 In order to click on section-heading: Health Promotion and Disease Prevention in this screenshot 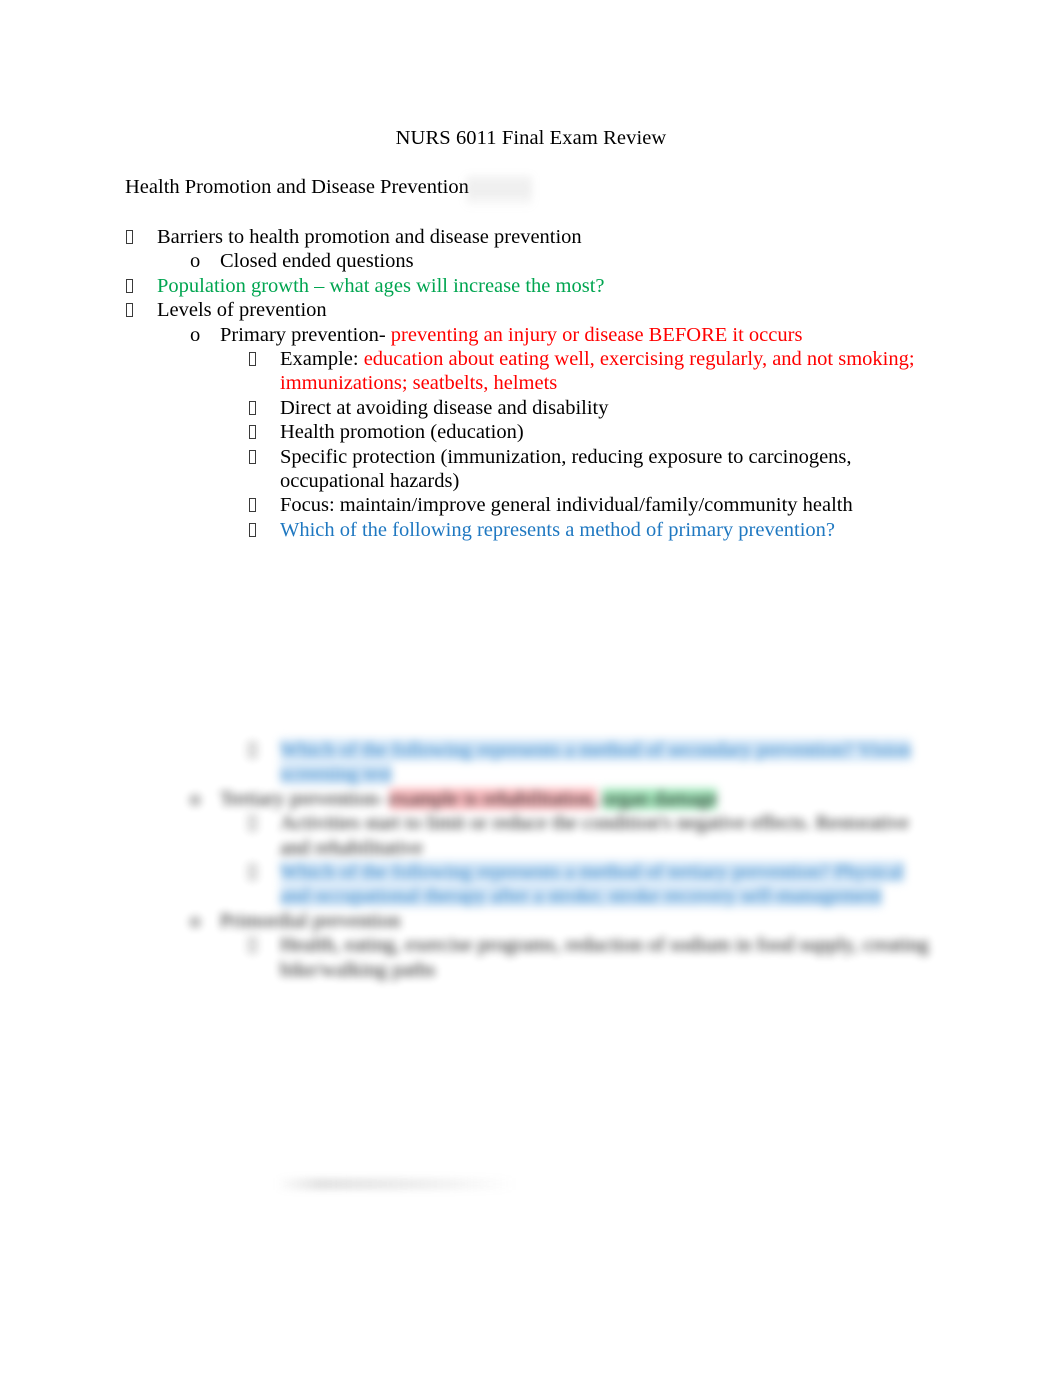, I will do `click(297, 187)`.